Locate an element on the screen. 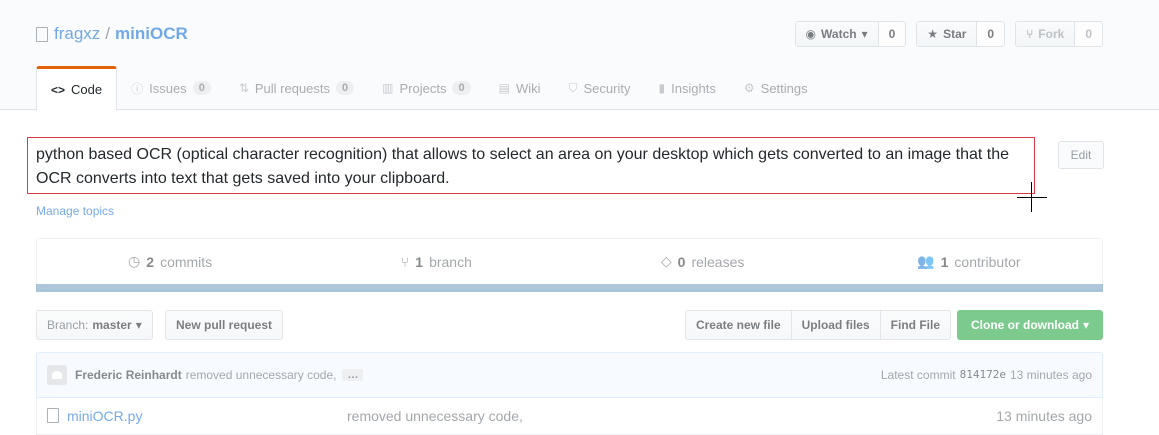  issues-counter: 0 is located at coordinates (201, 88).